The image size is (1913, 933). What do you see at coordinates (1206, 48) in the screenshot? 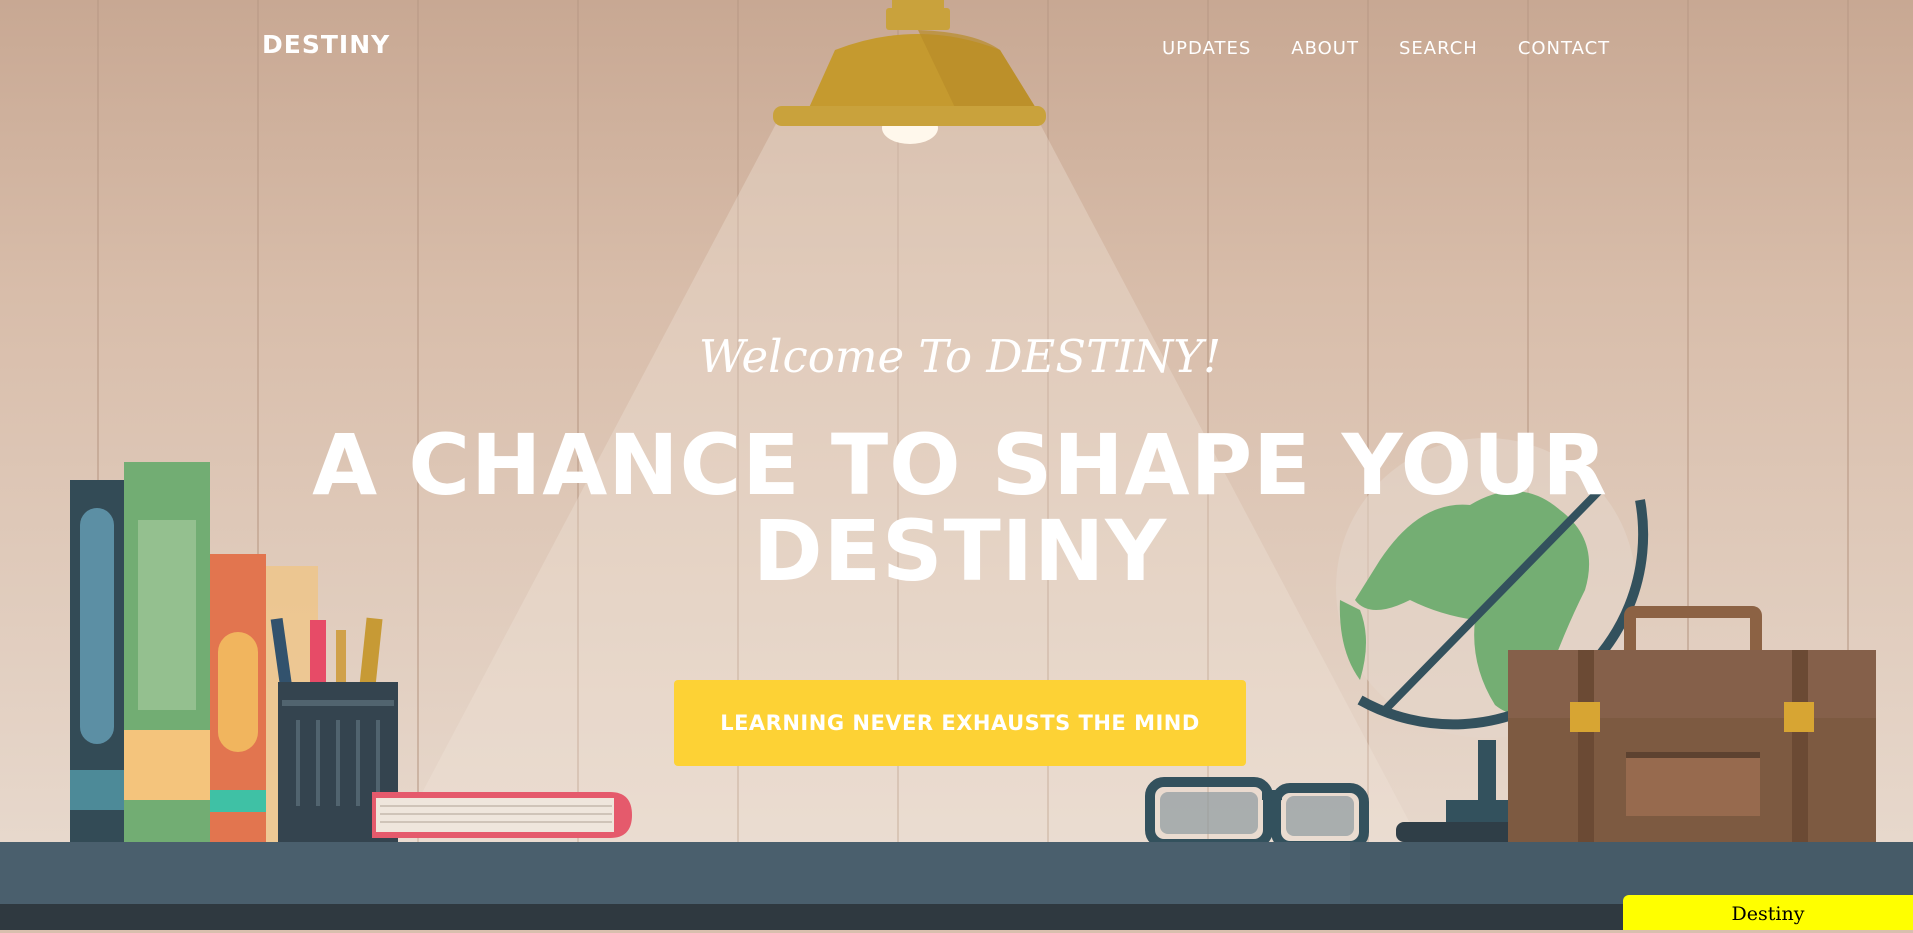
I see `nav-item-updates: UPDATES` at bounding box center [1206, 48].